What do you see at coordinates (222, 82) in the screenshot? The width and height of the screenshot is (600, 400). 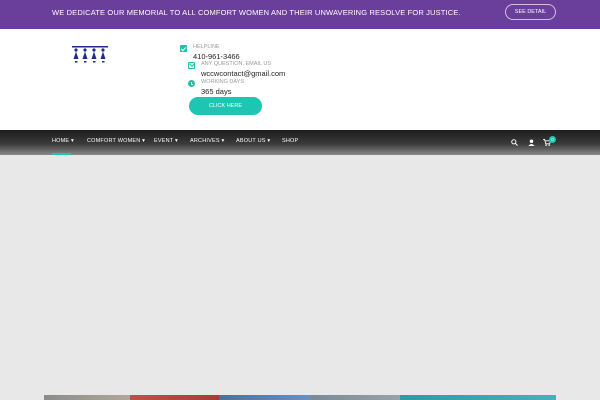 I see `working-days-label: WORKING DAYS` at bounding box center [222, 82].